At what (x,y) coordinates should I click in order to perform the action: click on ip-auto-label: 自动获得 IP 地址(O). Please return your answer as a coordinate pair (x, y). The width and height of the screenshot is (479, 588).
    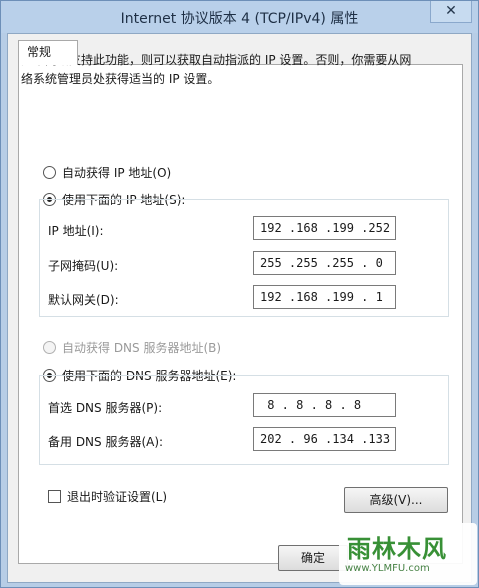
    Looking at the image, I should click on (117, 172).